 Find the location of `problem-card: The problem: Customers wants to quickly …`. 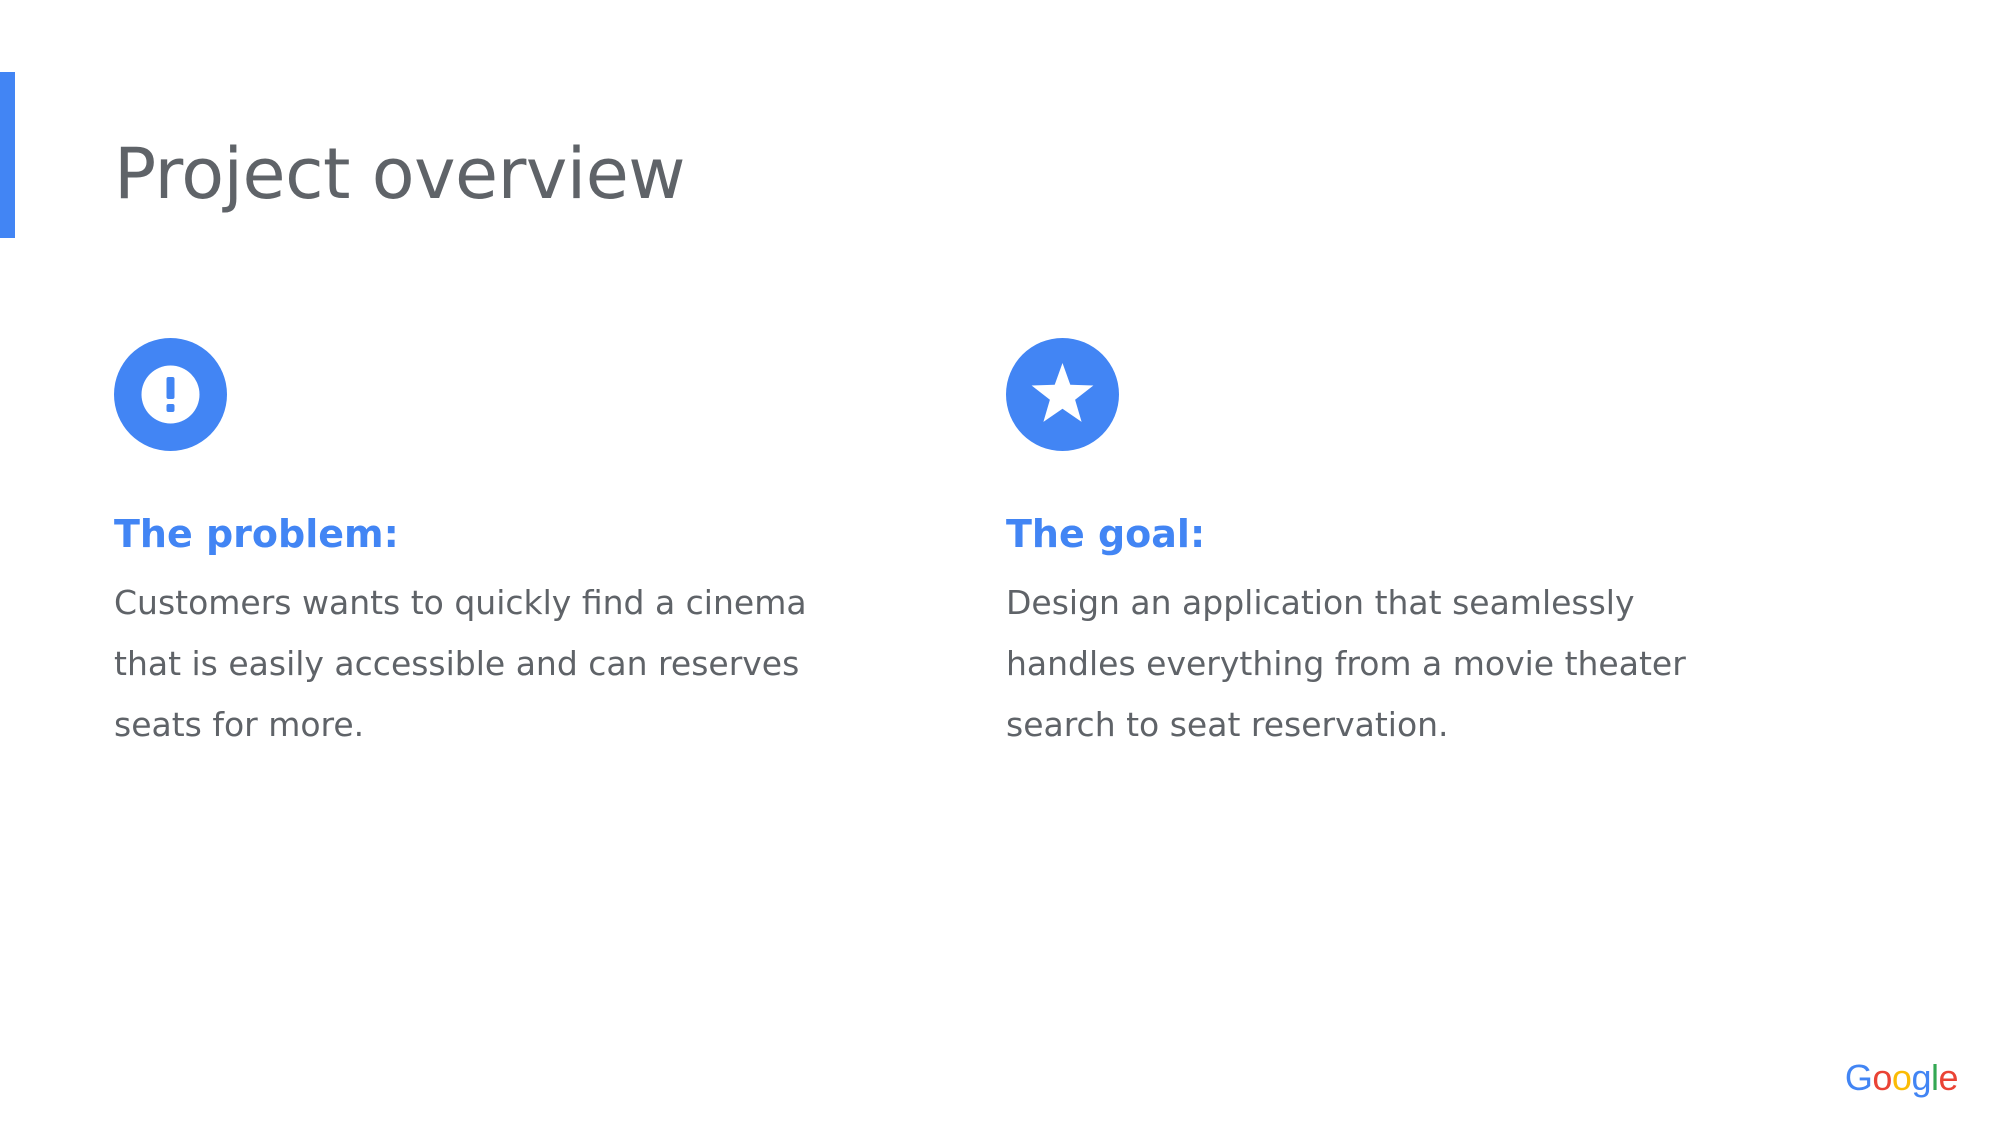

problem-card: The problem: Customers wants to quickly … is located at coordinates (494, 541).